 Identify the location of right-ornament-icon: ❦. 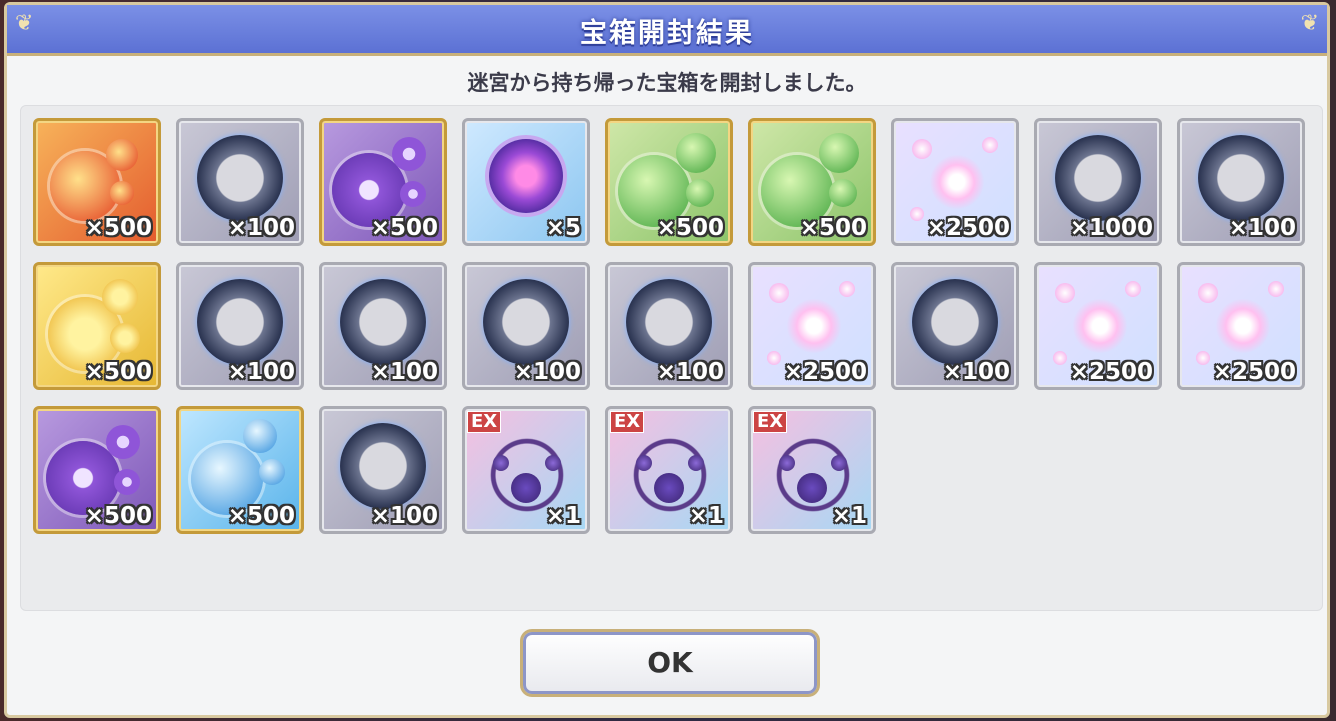
(1309, 23).